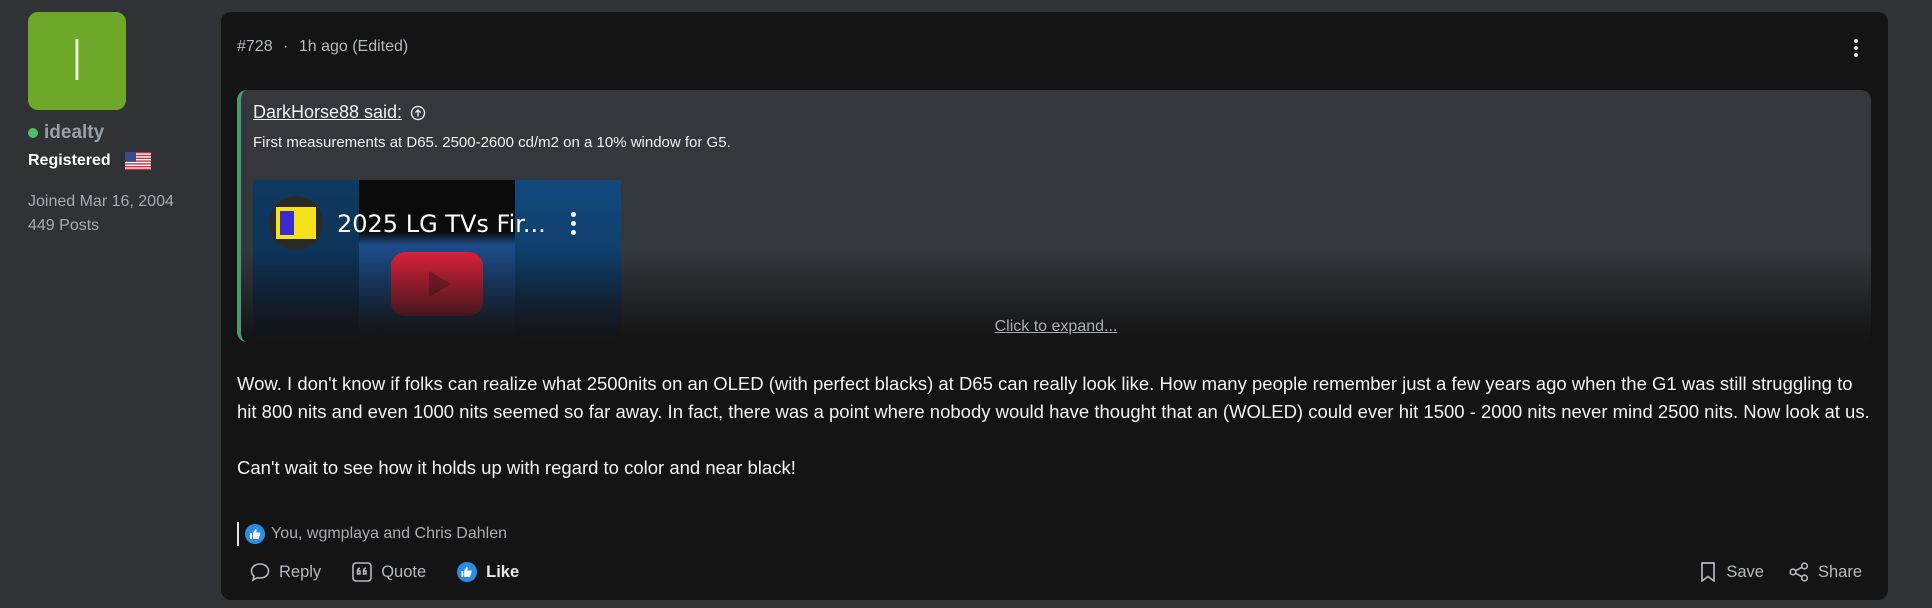  What do you see at coordinates (69, 160) in the screenshot?
I see `user-title: Registered` at bounding box center [69, 160].